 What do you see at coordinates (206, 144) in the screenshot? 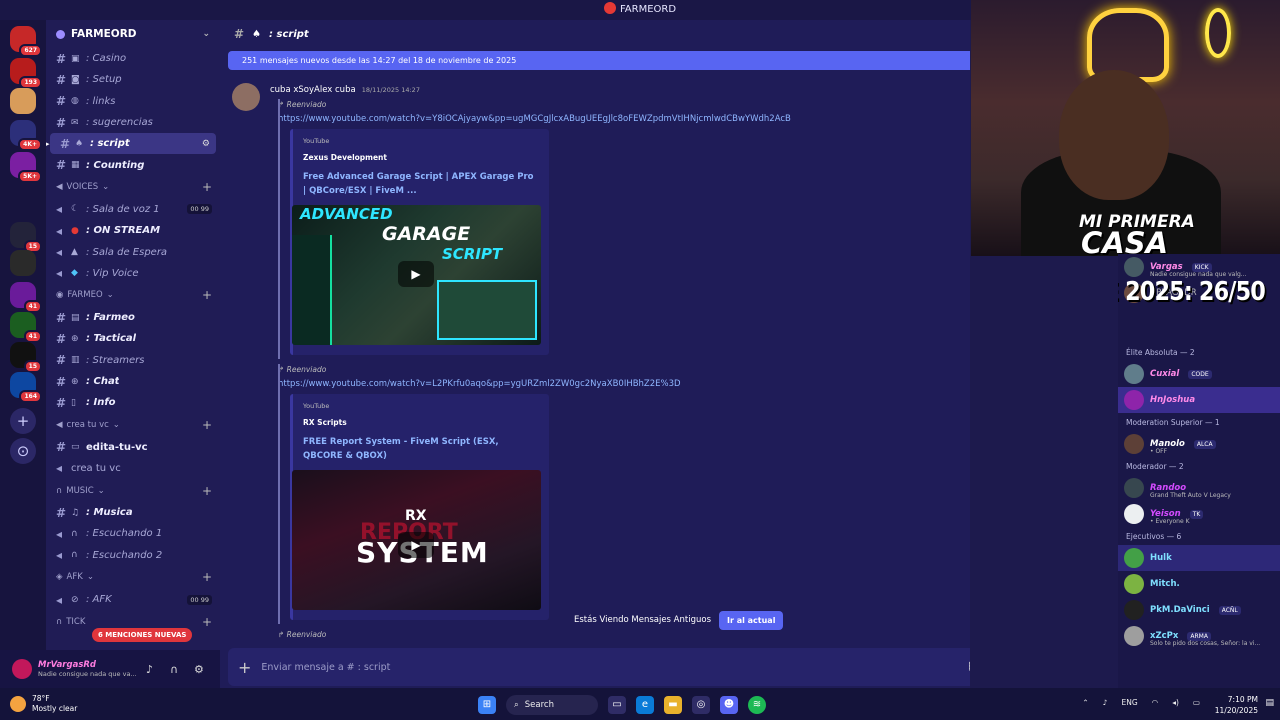
I see `channel-settings-icon: ⚙` at bounding box center [206, 144].